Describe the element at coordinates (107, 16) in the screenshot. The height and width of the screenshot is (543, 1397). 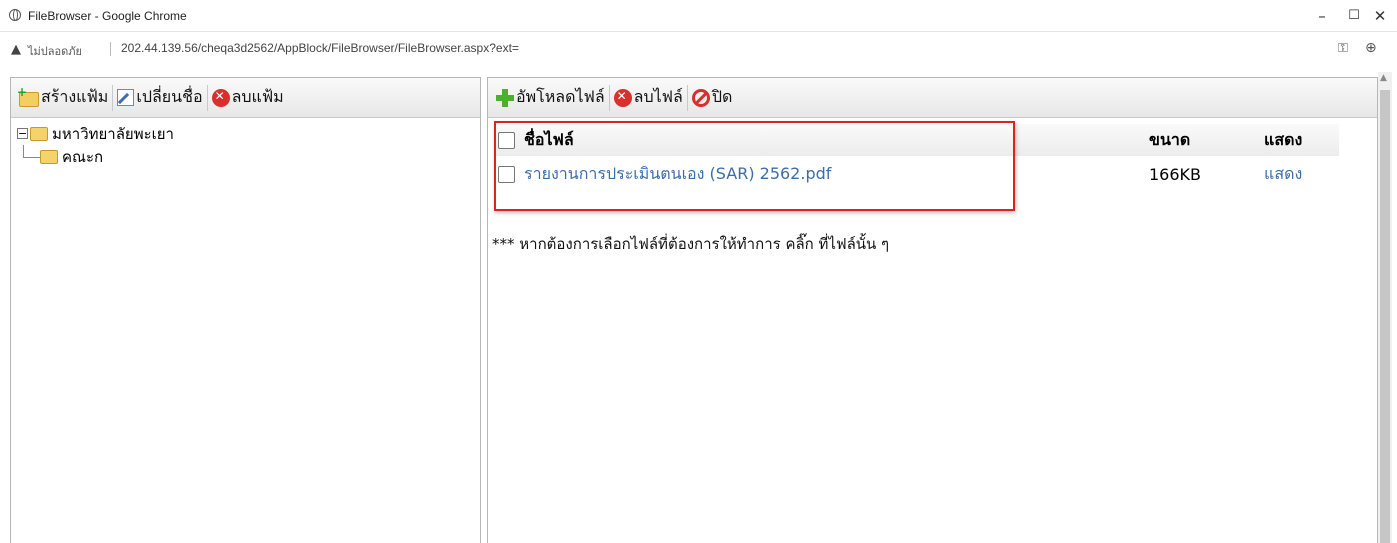
I see `window-title: FileBrowser - Google Chrome` at that location.